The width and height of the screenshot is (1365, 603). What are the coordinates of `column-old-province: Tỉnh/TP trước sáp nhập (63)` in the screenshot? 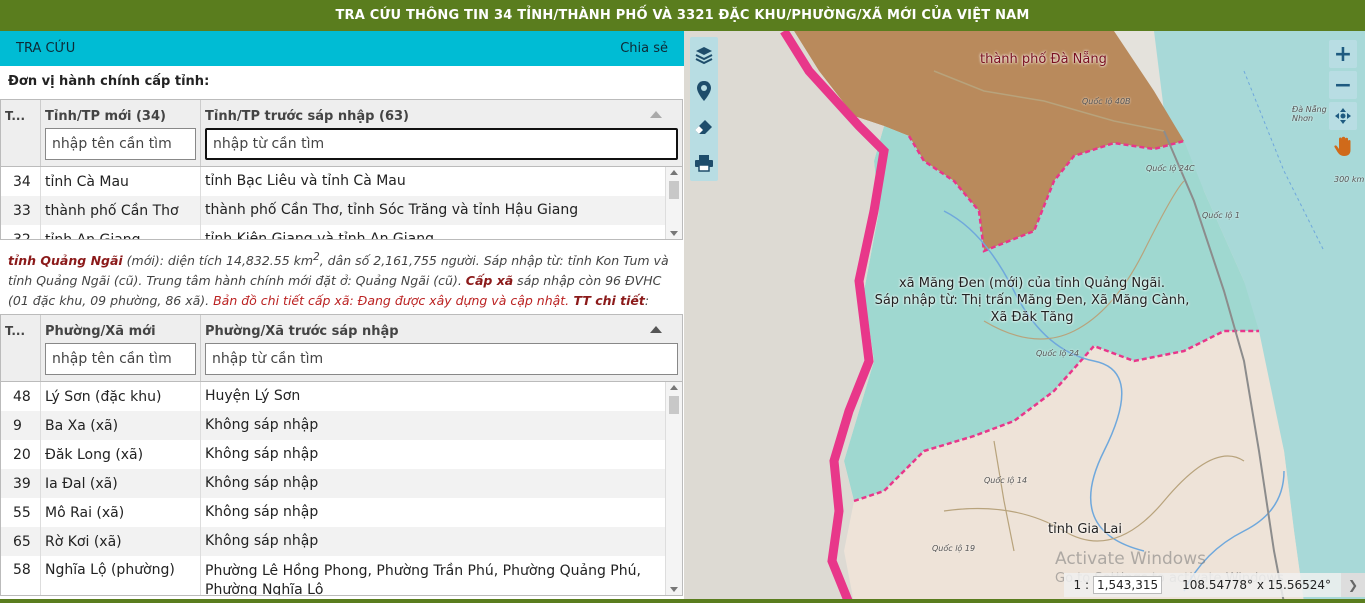 It's located at (441, 133).